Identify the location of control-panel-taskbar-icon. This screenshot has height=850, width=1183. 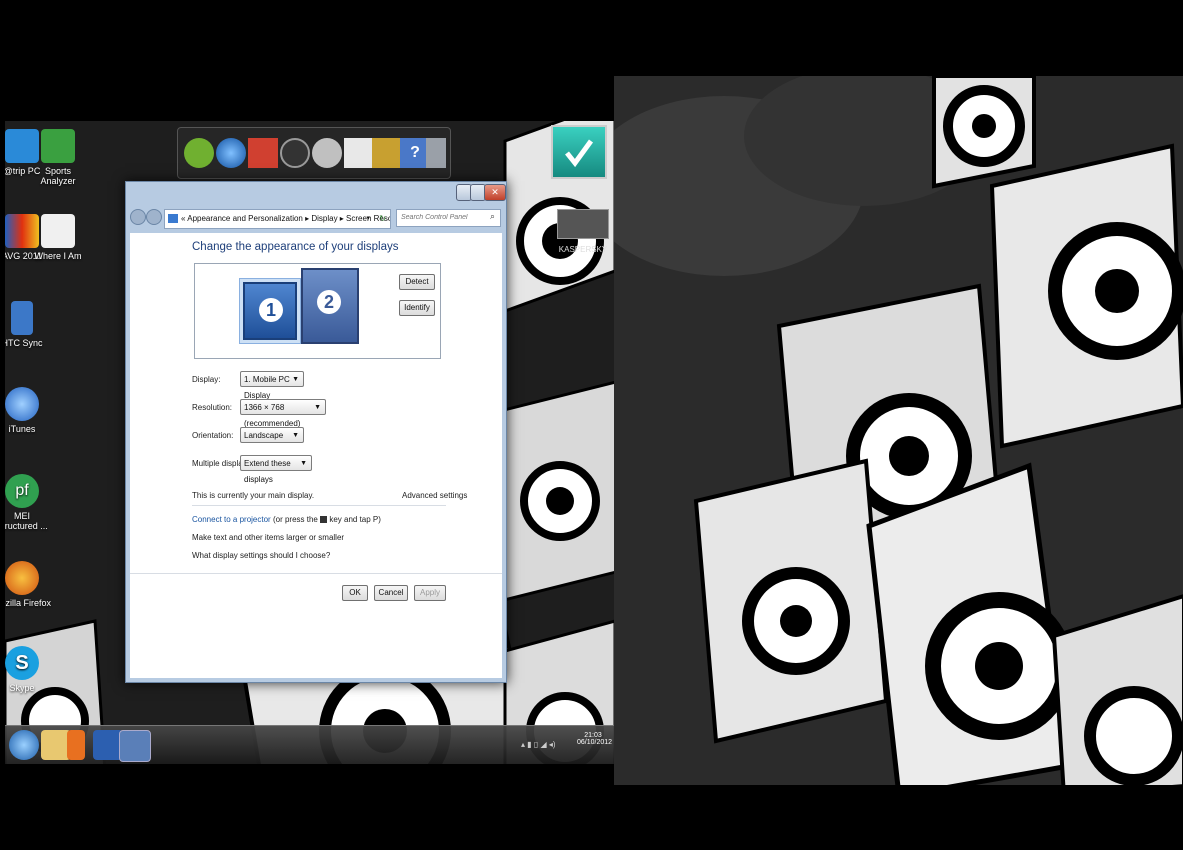
(135, 746).